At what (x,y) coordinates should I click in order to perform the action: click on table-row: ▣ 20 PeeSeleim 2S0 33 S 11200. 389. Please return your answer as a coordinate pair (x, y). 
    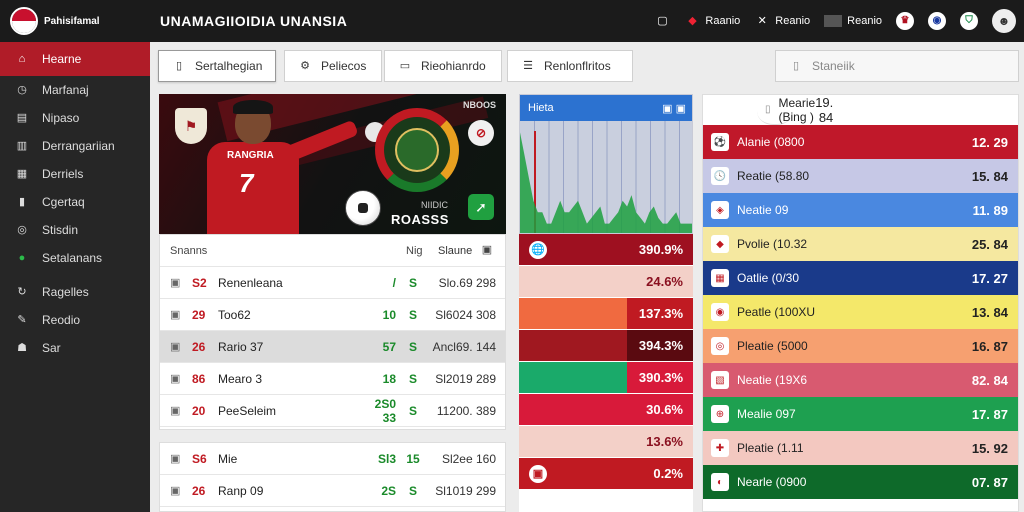
    Looking at the image, I should click on (332, 411).